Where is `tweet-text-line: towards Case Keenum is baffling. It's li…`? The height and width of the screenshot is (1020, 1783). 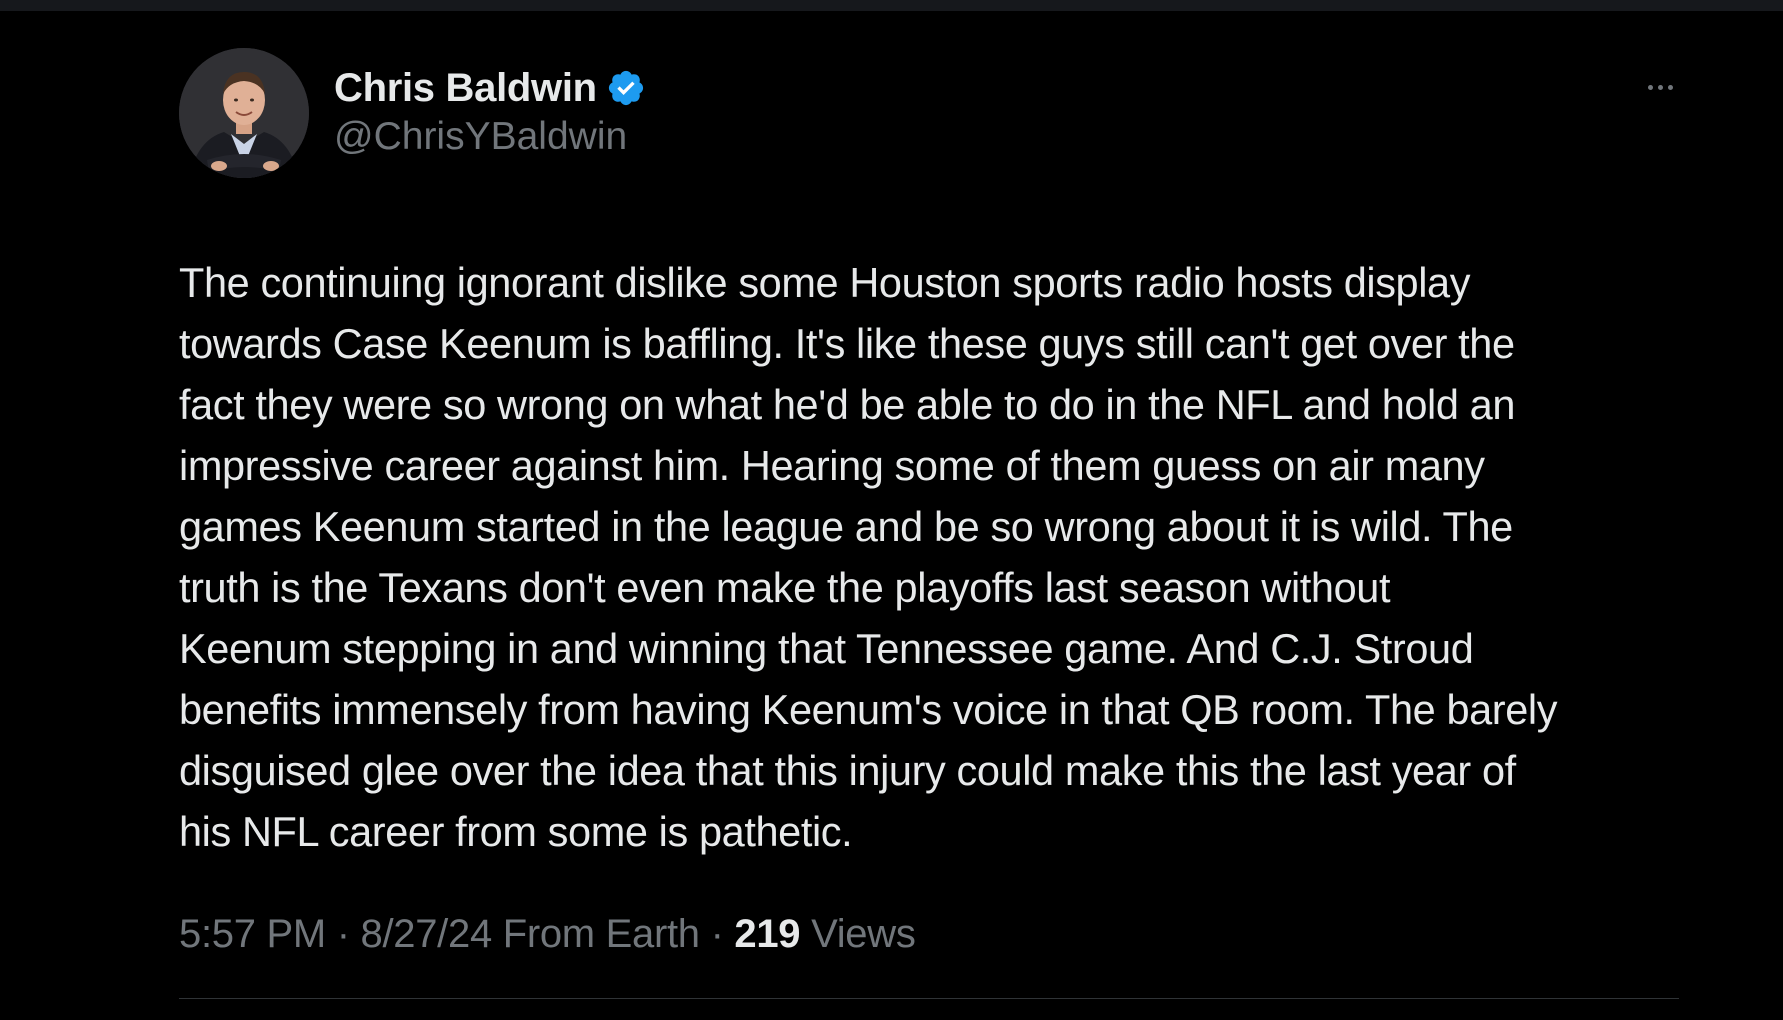
tweet-text-line: towards Case Keenum is baffling. It's li… is located at coordinates (847, 343).